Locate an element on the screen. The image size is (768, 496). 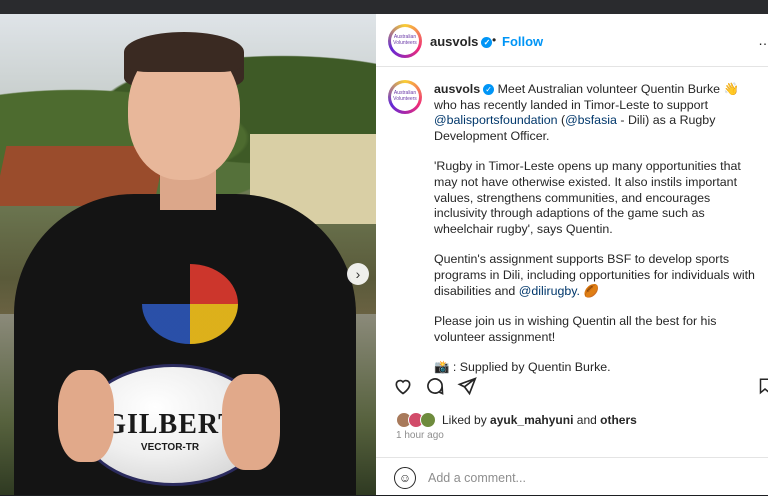
carousel-next-button: › is located at coordinates (358, 274).